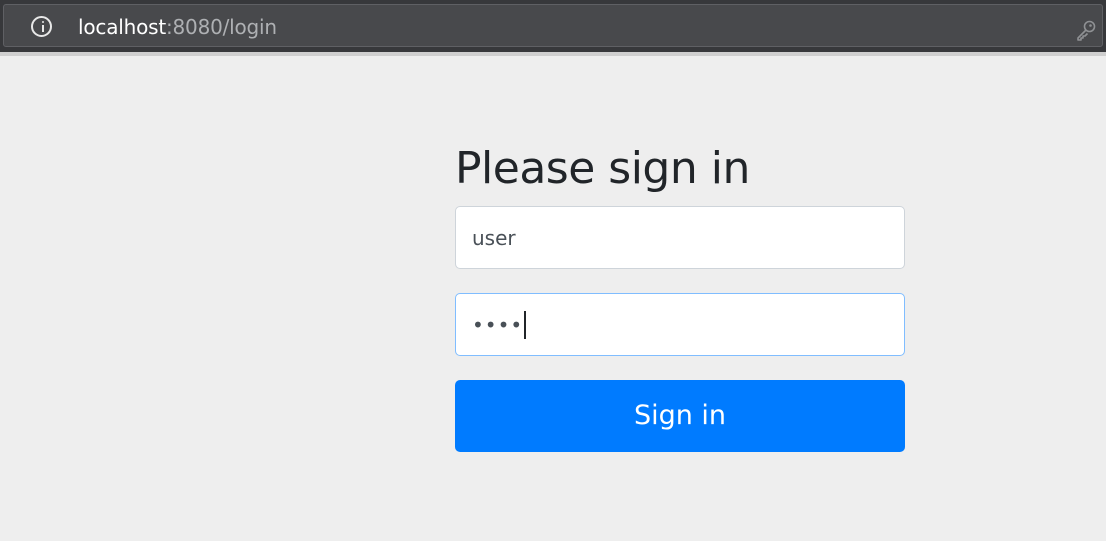 This screenshot has height=541, width=1106. I want to click on text-caret, so click(525, 324).